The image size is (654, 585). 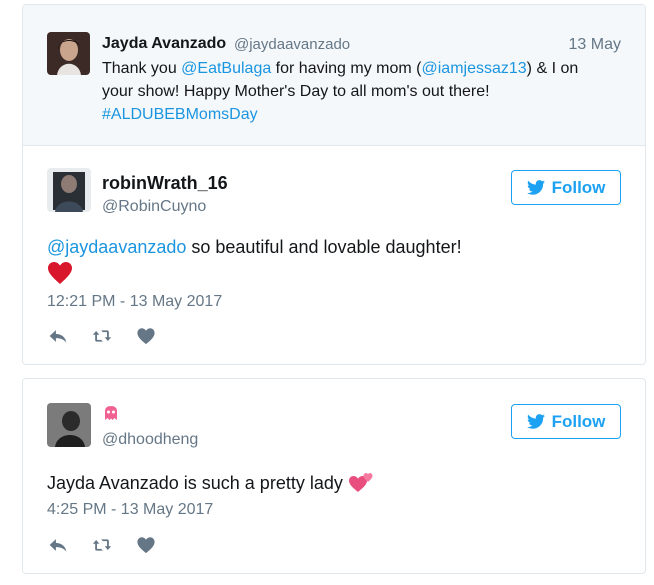 What do you see at coordinates (154, 207) in the screenshot?
I see `user-handle: @RobinCuyno` at bounding box center [154, 207].